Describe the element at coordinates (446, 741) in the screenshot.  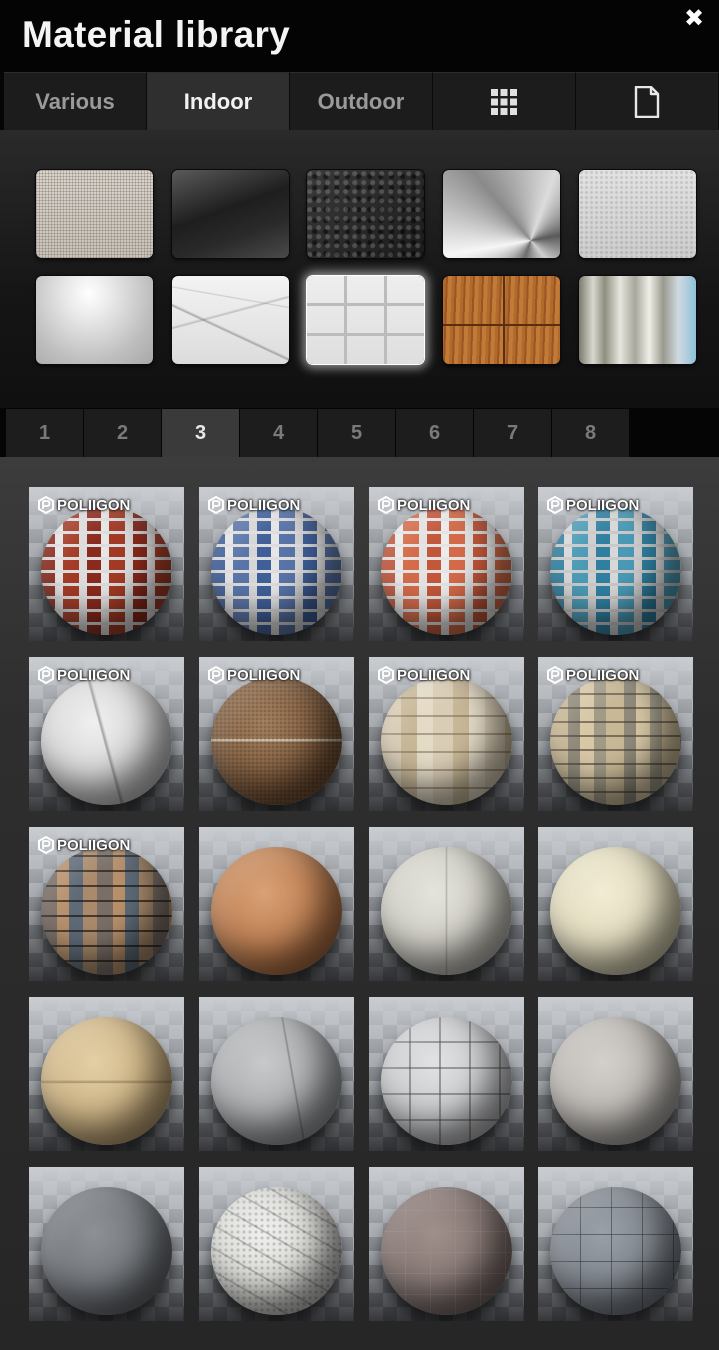
I see `material-sphere-stone-tan` at that location.